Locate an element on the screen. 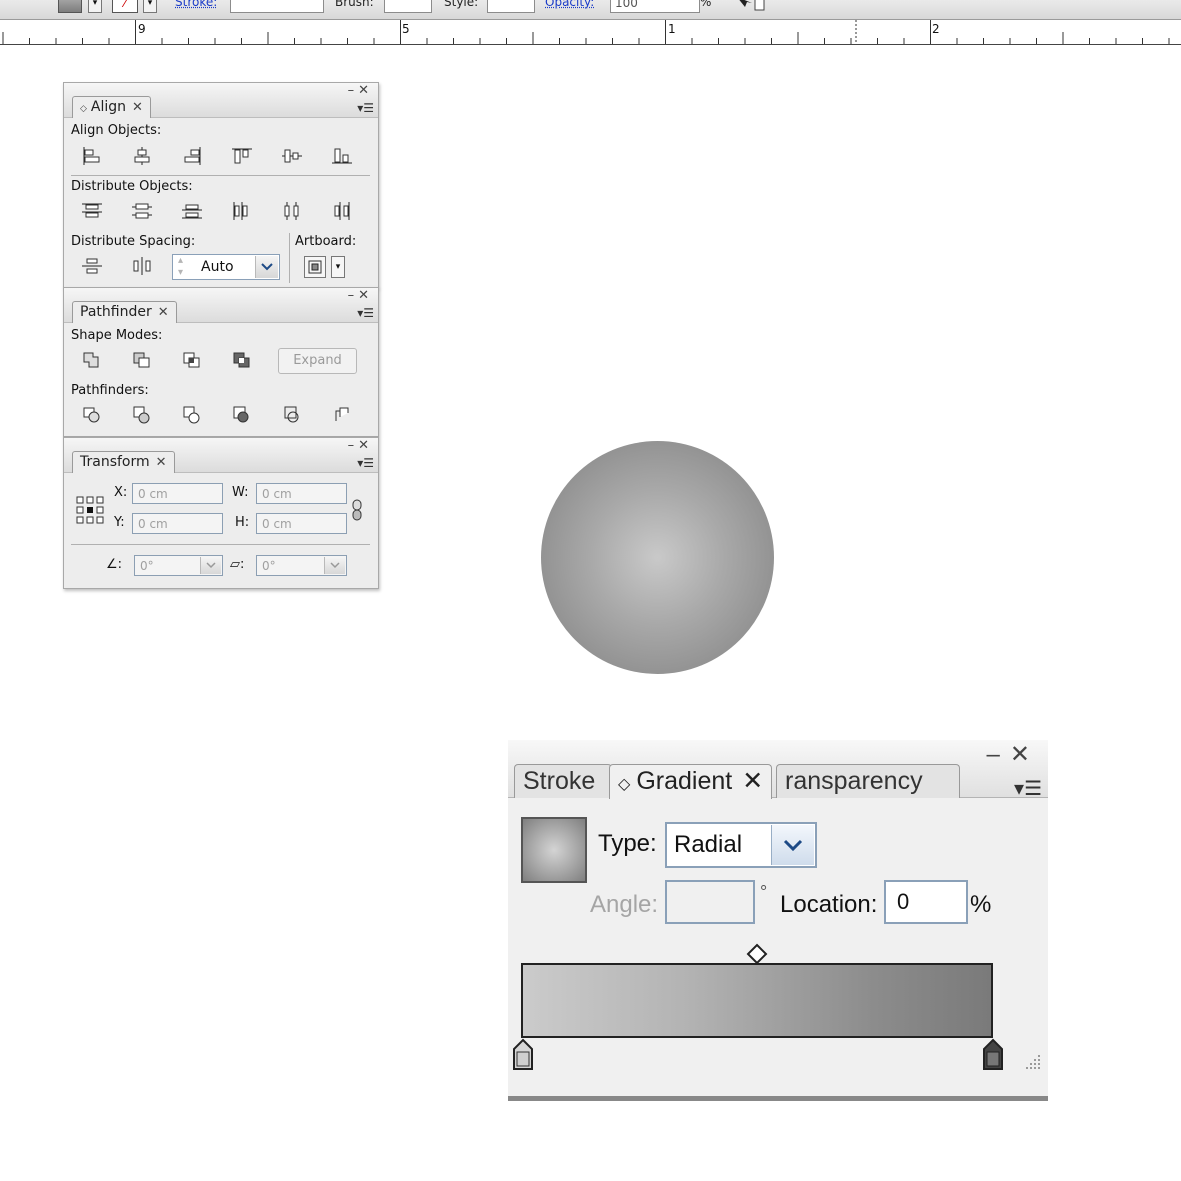  location-field: 0 is located at coordinates (926, 902).